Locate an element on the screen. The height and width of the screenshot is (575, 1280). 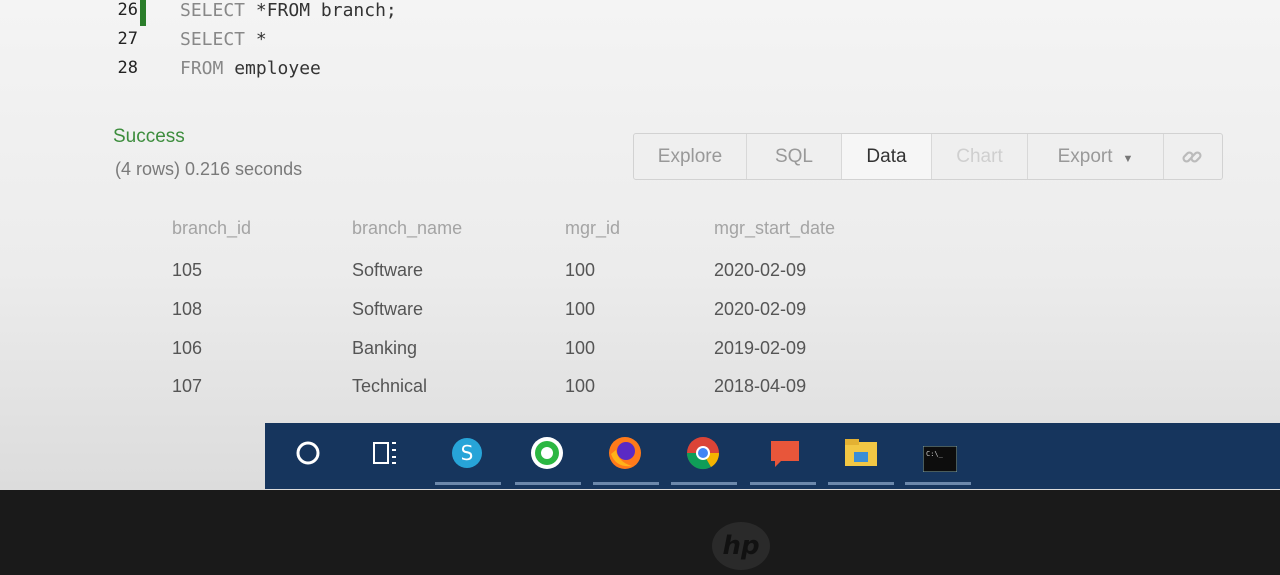
table-cell: Banking is located at coordinates (385, 348).